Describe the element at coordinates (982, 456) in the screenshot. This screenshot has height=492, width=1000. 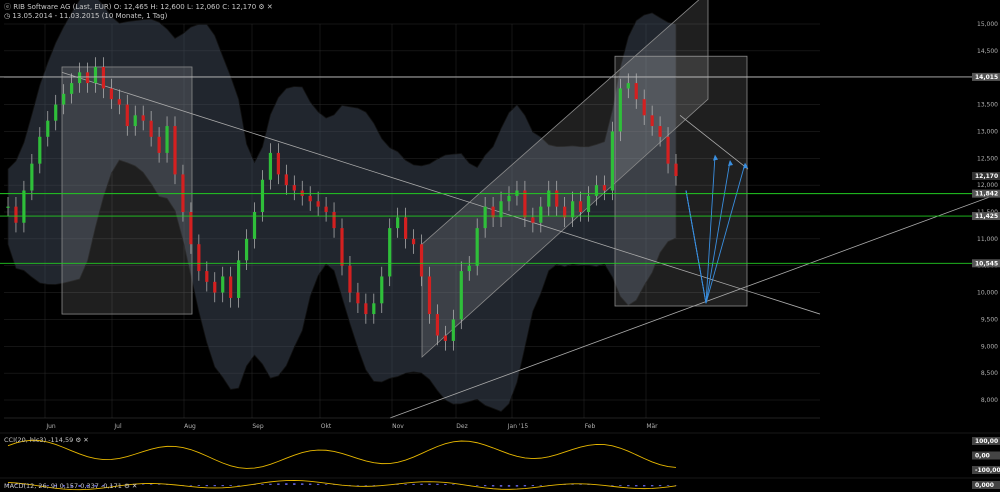
I see `axis-label: 0,00` at that location.